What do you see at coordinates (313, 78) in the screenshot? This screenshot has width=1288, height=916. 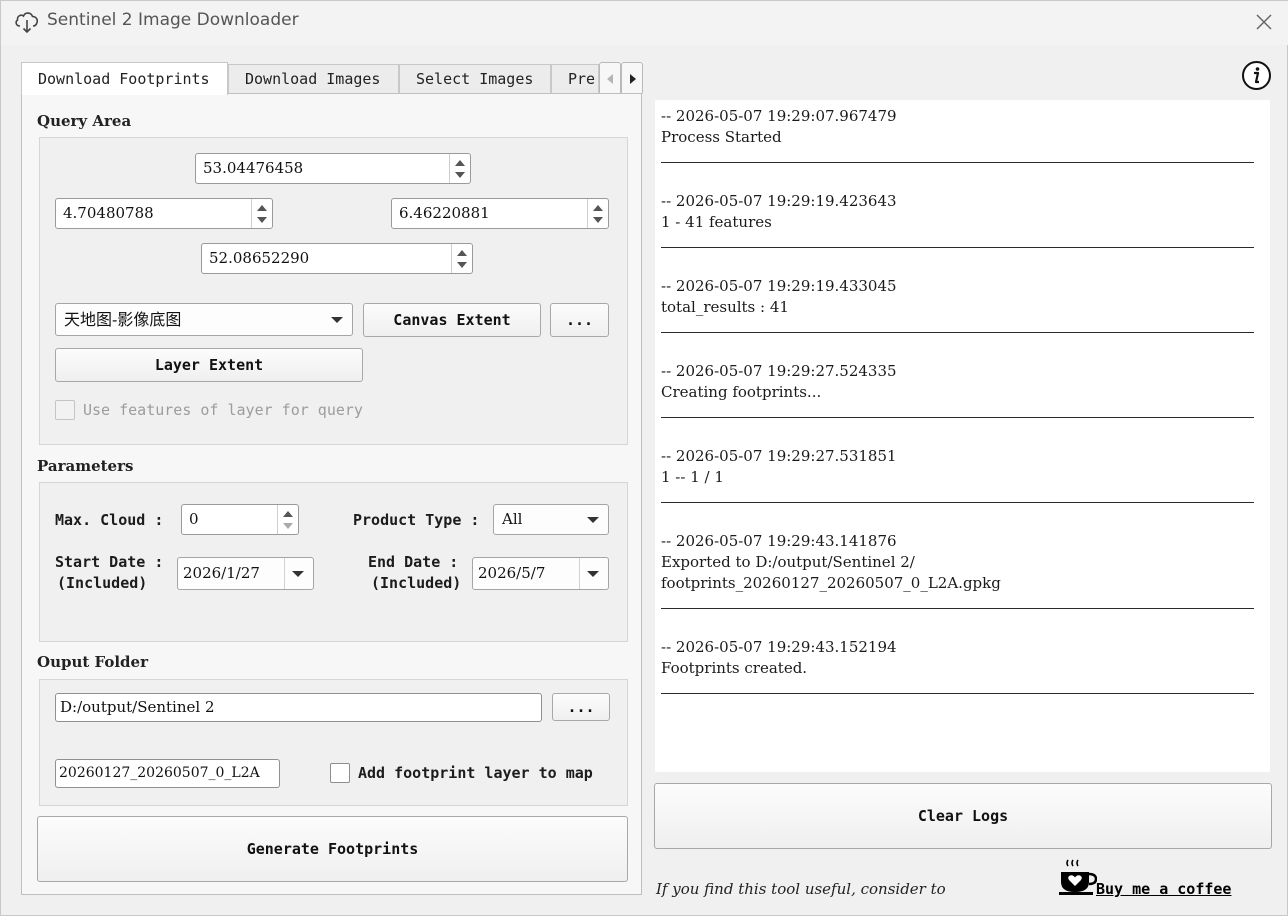 I see `tab-download-images: Download Images` at bounding box center [313, 78].